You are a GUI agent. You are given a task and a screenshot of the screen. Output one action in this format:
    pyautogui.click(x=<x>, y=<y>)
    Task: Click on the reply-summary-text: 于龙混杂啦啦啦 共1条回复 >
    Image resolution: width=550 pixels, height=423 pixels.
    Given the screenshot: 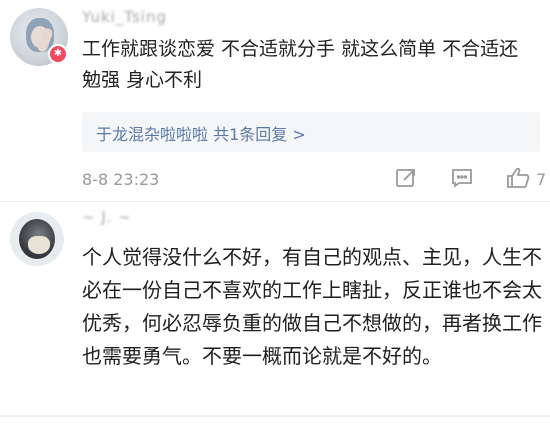 What is the action you would take?
    pyautogui.click(x=201, y=133)
    